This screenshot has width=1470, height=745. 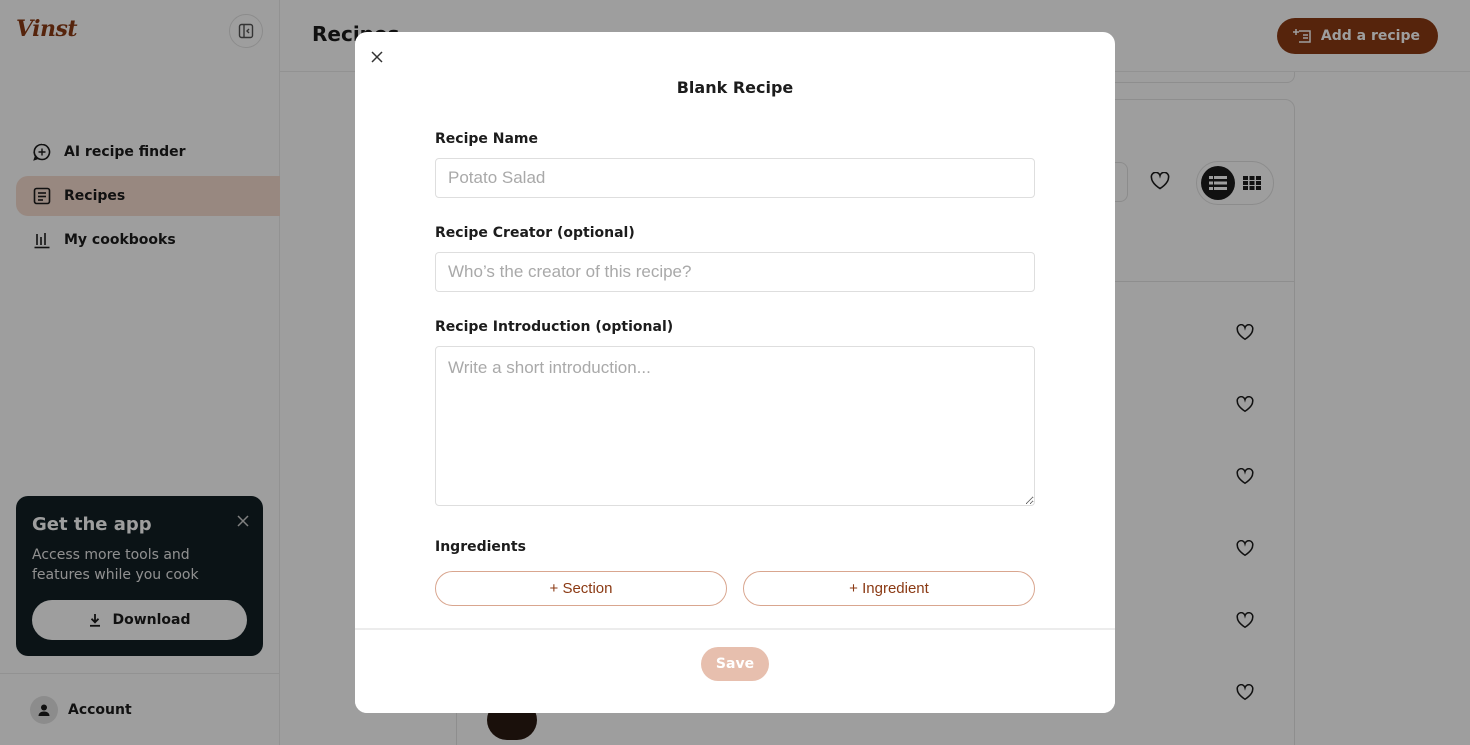 What do you see at coordinates (735, 426) in the screenshot?
I see `recipe-intro-field` at bounding box center [735, 426].